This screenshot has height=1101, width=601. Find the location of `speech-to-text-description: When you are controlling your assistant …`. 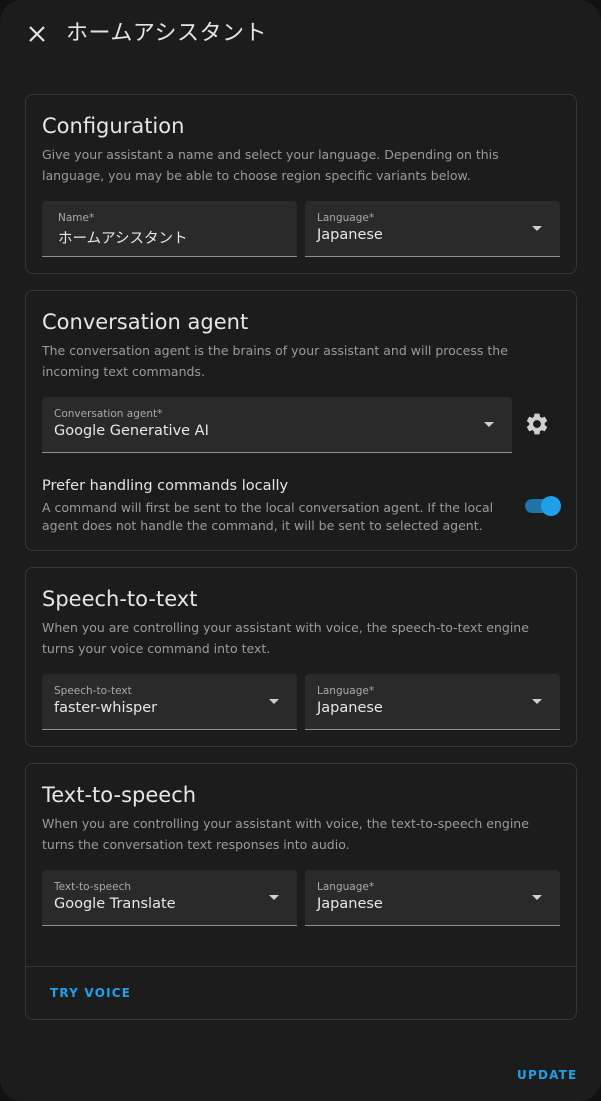

speech-to-text-description: When you are controlling your assistant … is located at coordinates (285, 638).